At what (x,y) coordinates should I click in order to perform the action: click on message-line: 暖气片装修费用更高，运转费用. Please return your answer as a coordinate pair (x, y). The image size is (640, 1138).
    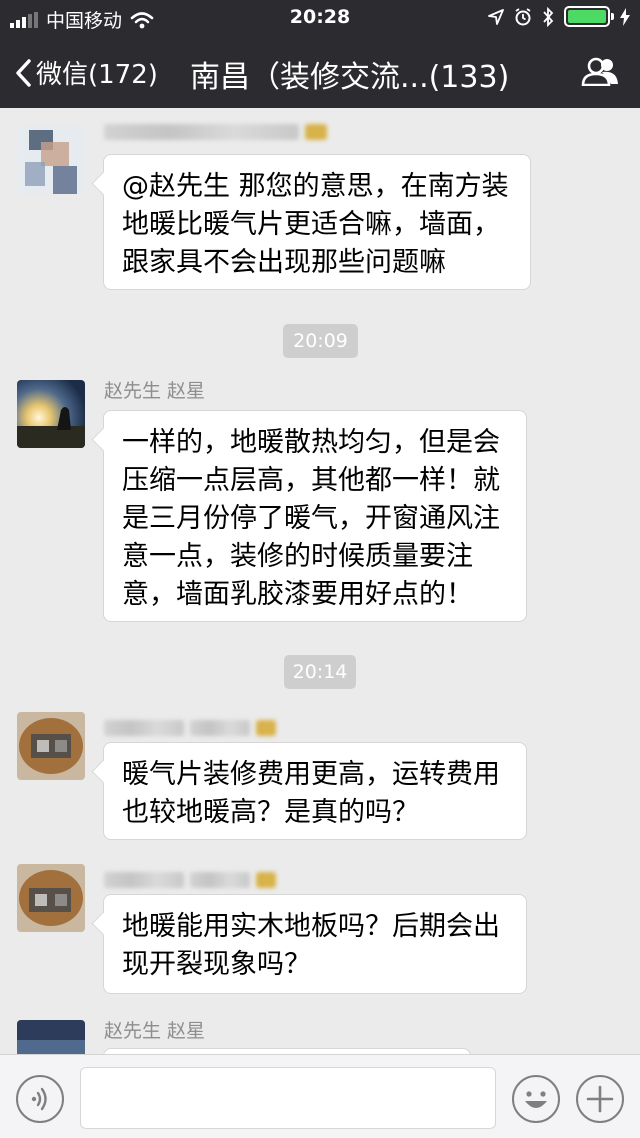
    Looking at the image, I should click on (311, 774).